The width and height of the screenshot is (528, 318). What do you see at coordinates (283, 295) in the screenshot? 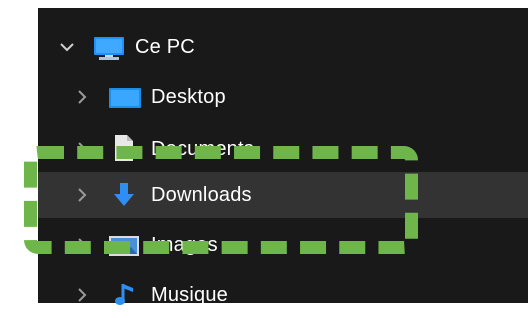
I see `tree-item-musique: Musique` at bounding box center [283, 295].